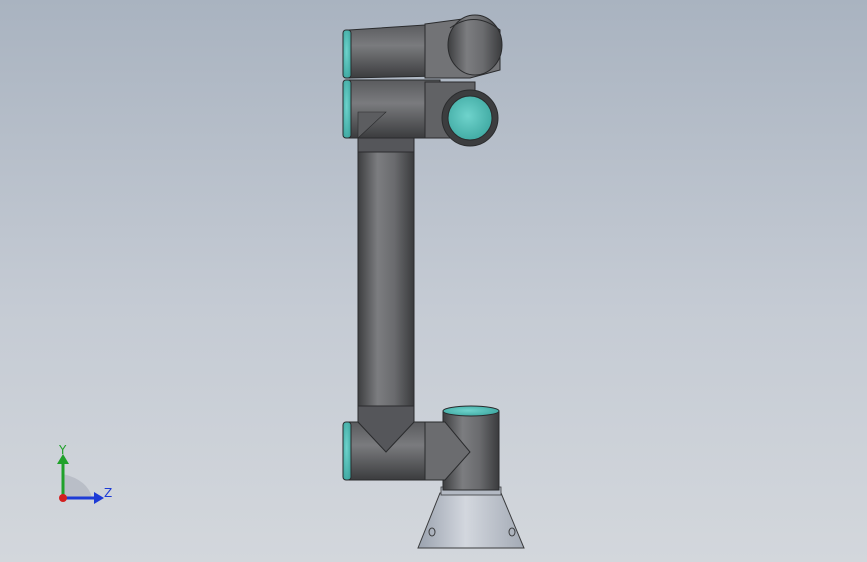  Describe the element at coordinates (386, 279) in the screenshot. I see `upper-arm-link` at that location.